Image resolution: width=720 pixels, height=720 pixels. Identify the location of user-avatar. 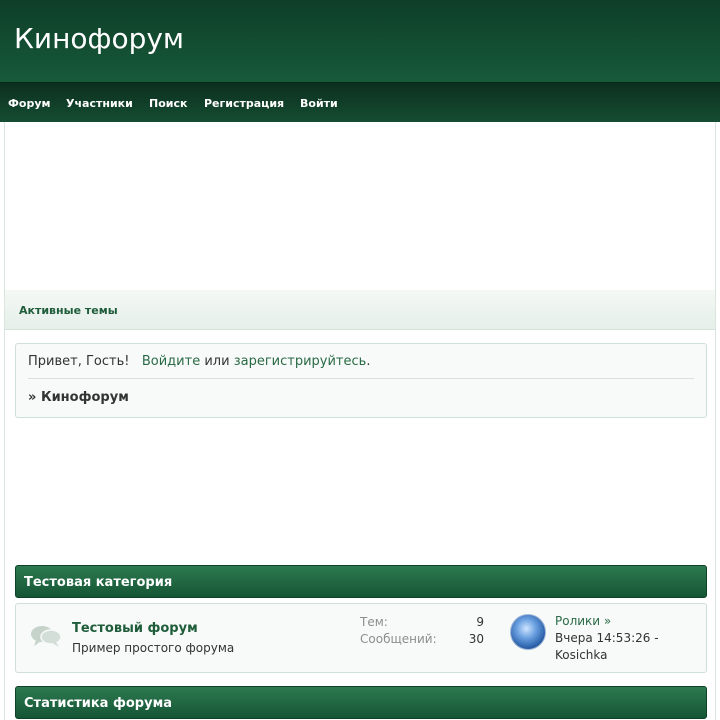
(528, 632).